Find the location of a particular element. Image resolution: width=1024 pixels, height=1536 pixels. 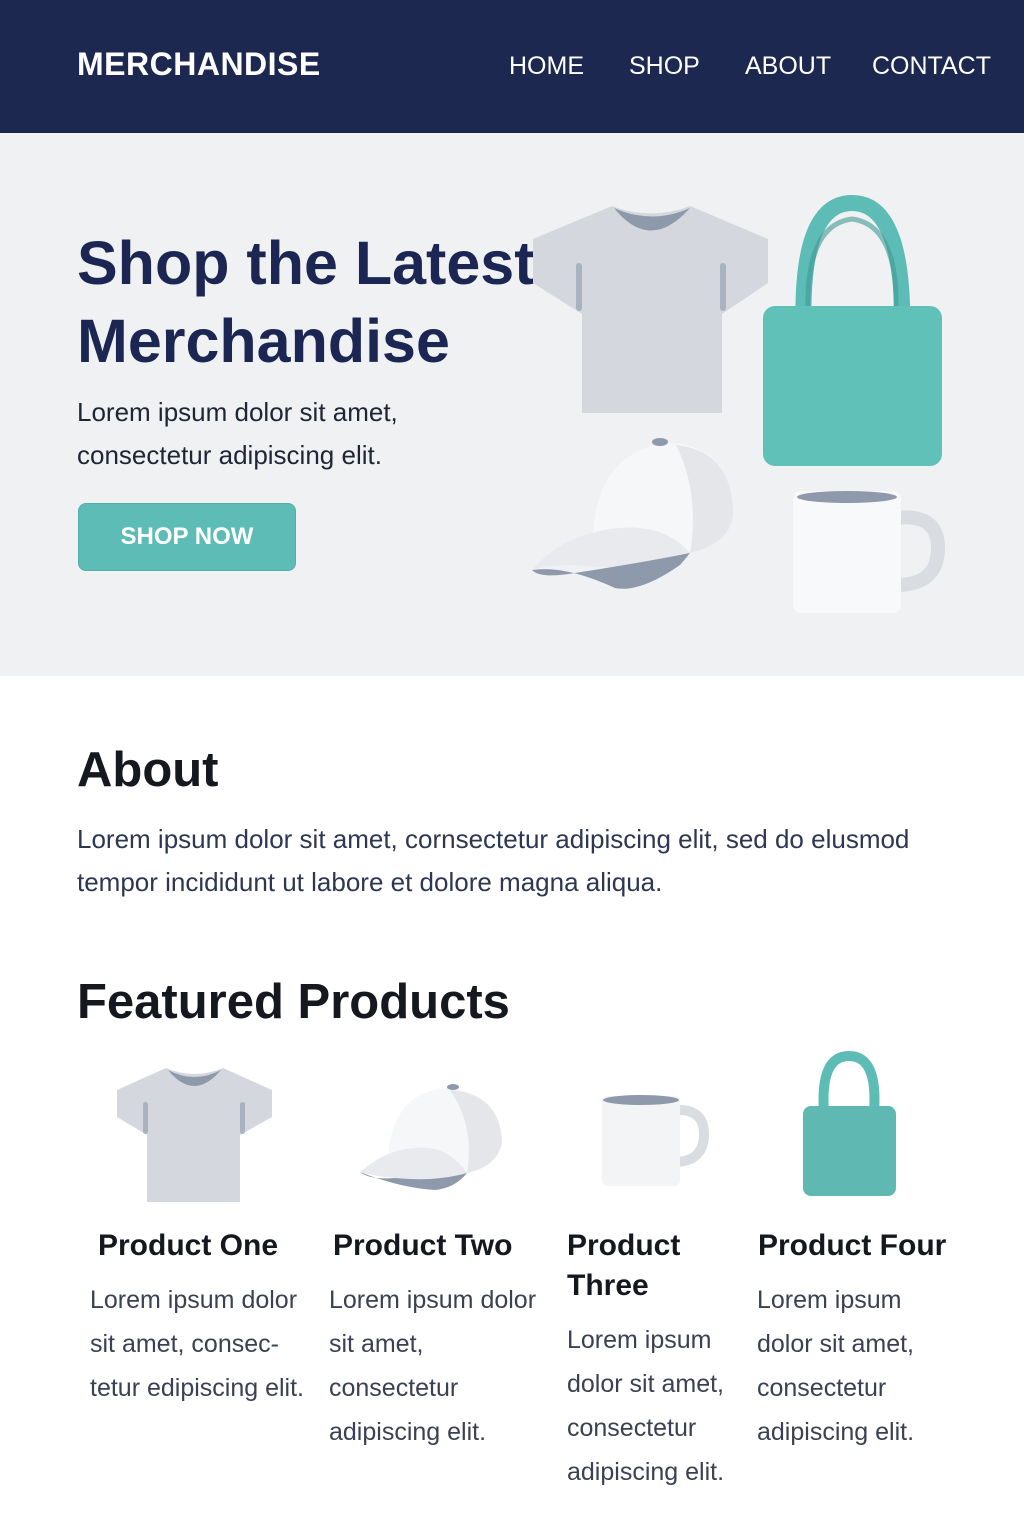

site-brand: MERCHANDISE is located at coordinates (199, 64).